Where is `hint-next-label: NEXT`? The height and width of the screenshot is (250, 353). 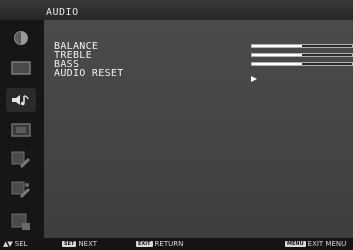
hint-next-label: NEXT is located at coordinates (88, 244).